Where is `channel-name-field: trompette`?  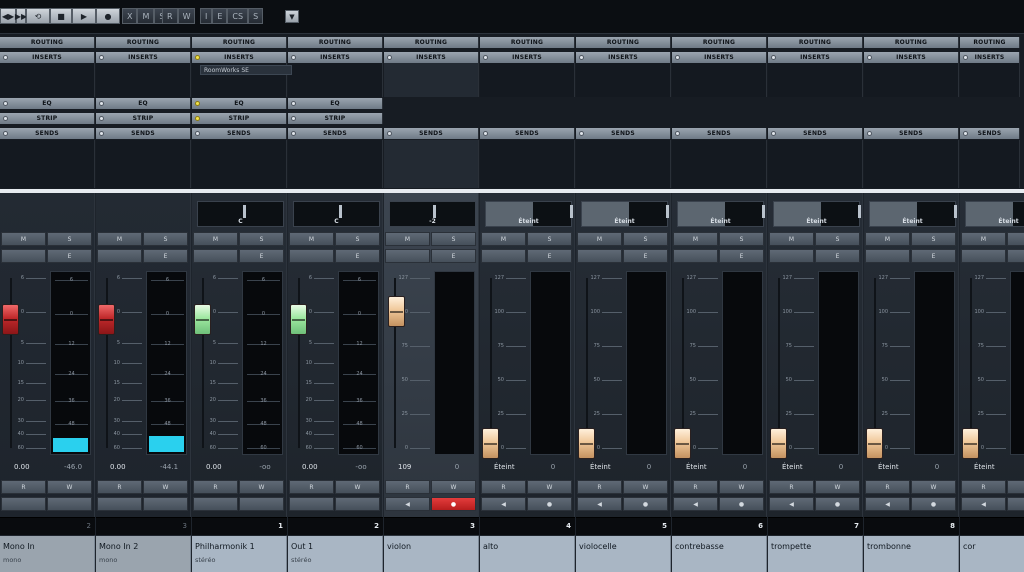
channel-name-field: trompette is located at coordinates (815, 554).